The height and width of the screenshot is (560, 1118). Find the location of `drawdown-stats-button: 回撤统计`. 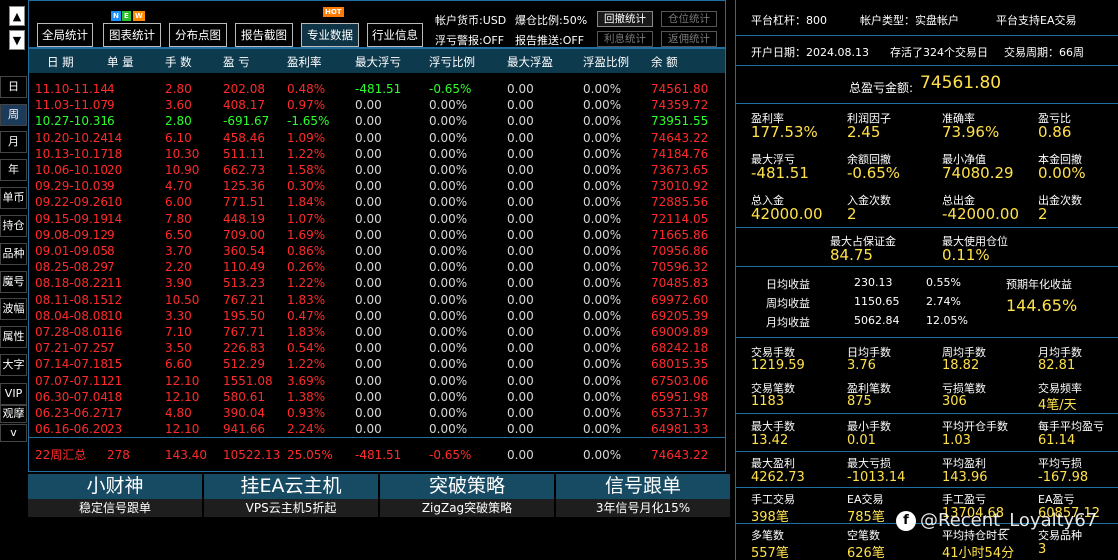

drawdown-stats-button: 回撤统计 is located at coordinates (625, 19).